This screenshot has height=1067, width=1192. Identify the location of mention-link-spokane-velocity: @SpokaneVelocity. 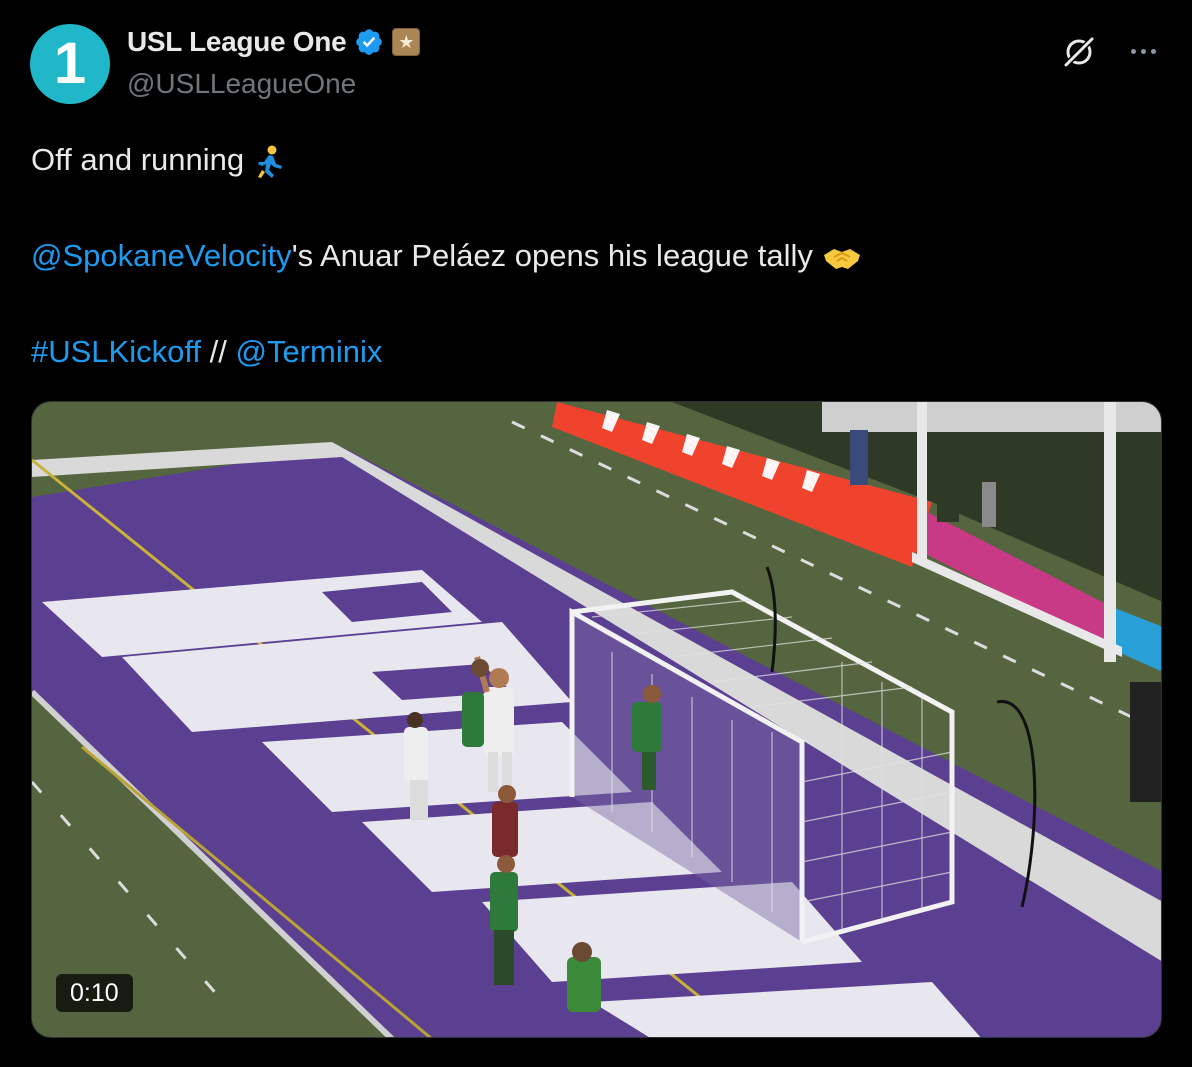
(161, 255).